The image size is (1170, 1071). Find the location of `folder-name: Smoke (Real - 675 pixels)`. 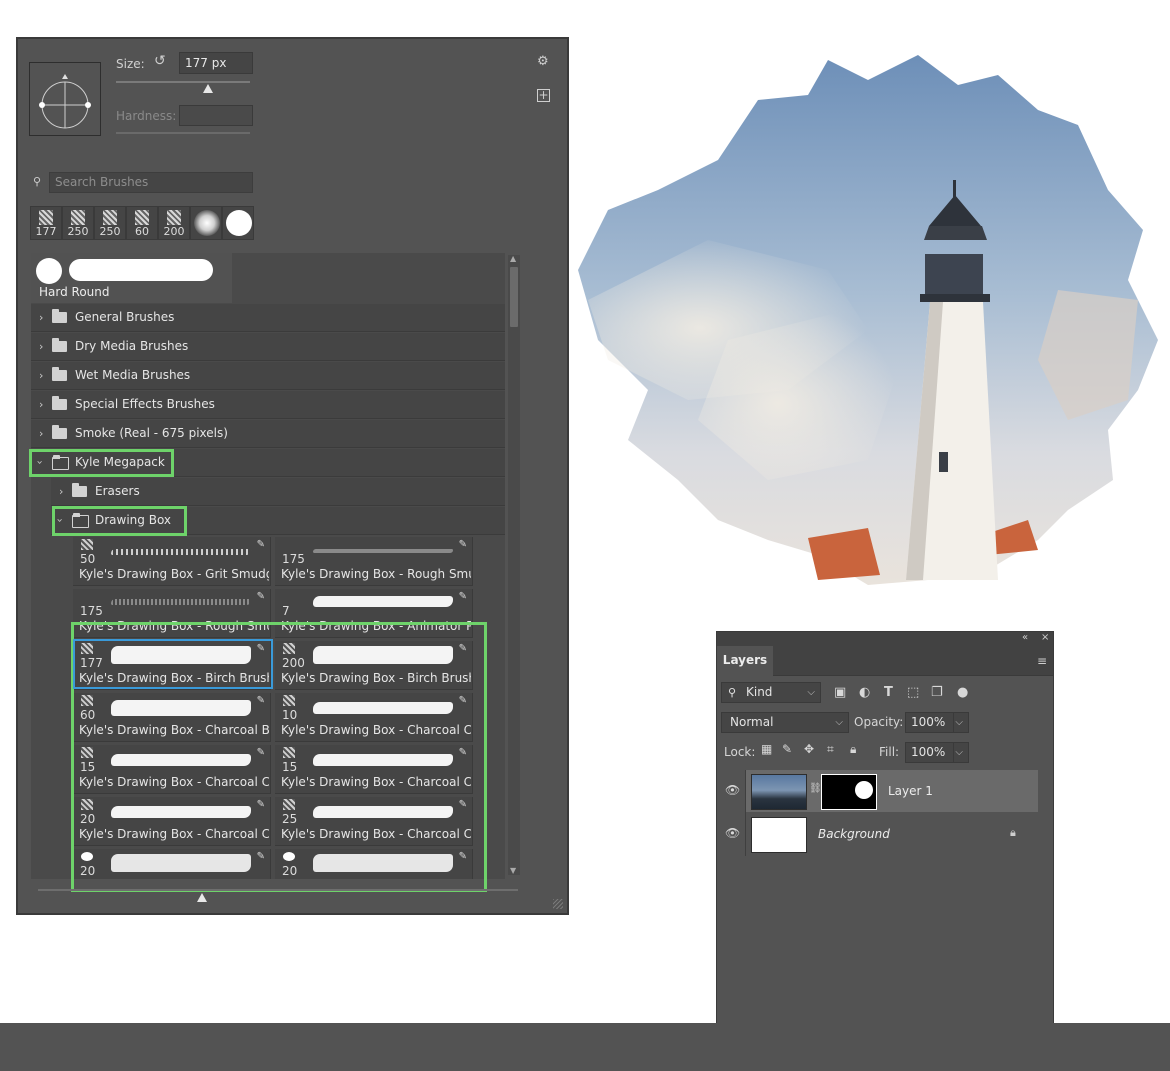

folder-name: Smoke (Real - 675 pixels) is located at coordinates (151, 433).